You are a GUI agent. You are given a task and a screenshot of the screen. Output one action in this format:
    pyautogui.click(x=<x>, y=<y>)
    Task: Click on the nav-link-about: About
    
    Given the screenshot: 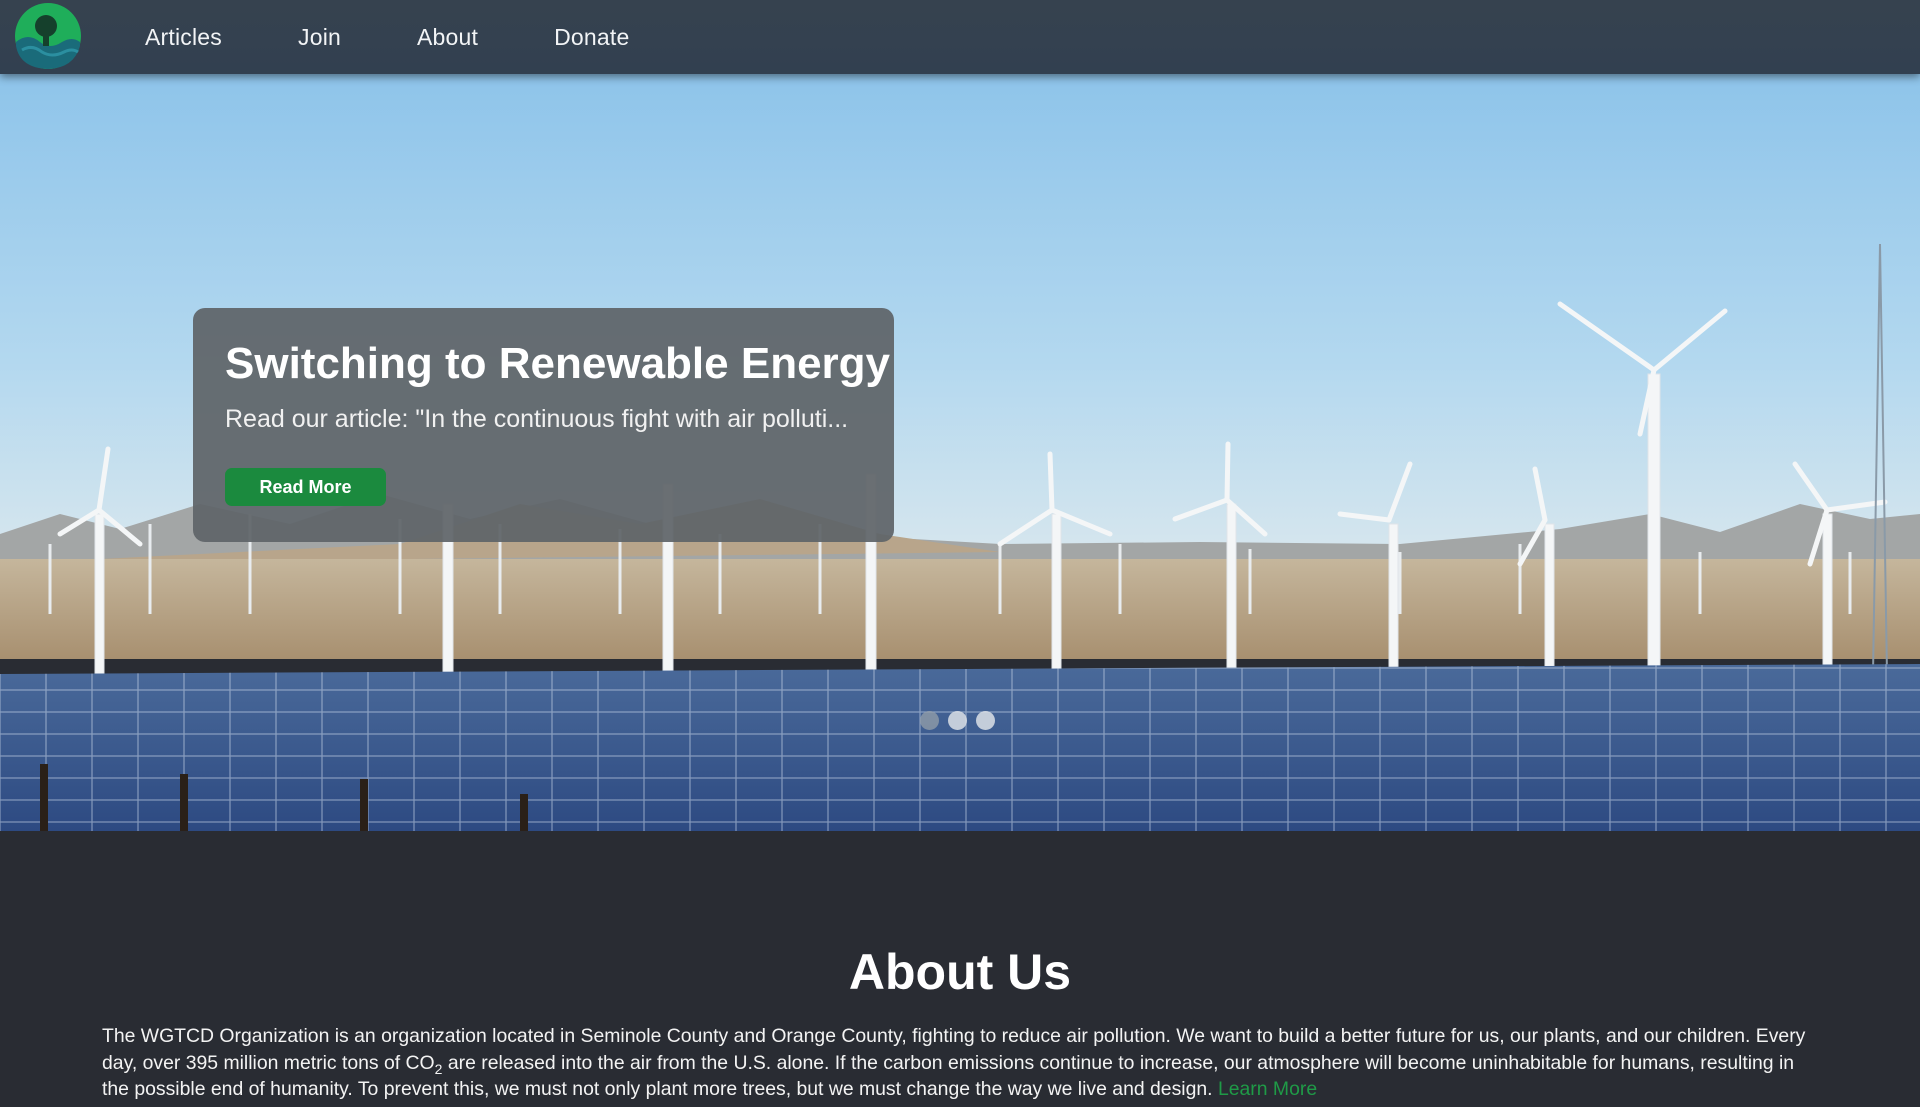 What is the action you would take?
    pyautogui.click(x=447, y=37)
    